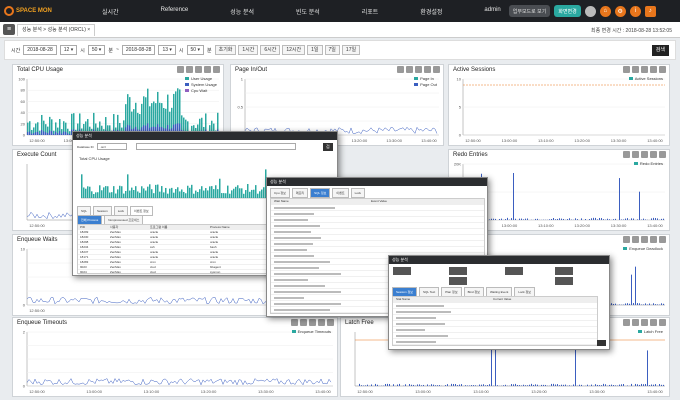 Image resolution: width=680 pixels, height=400 pixels. What do you see at coordinates (138, 50) in the screenshot?
I see `end-date-input: 2018-08-28` at bounding box center [138, 50].